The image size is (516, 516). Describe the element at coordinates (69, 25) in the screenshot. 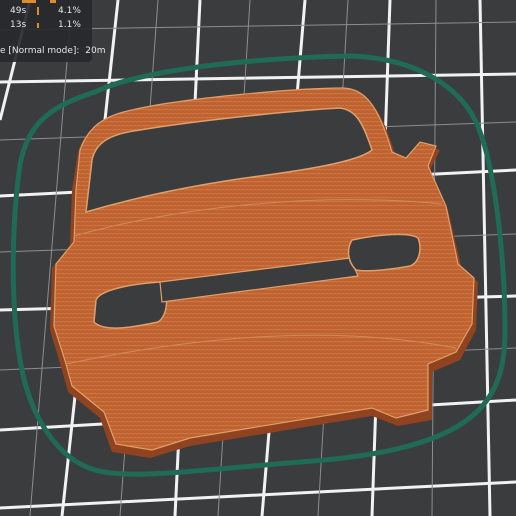

I see `legend-percent: 1.1%` at that location.